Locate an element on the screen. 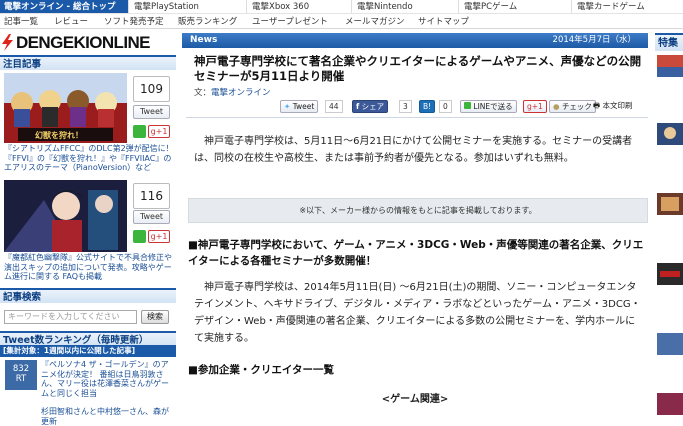  featured-thumbnail-1: 幻獣を狩れ！ is located at coordinates (65, 108).